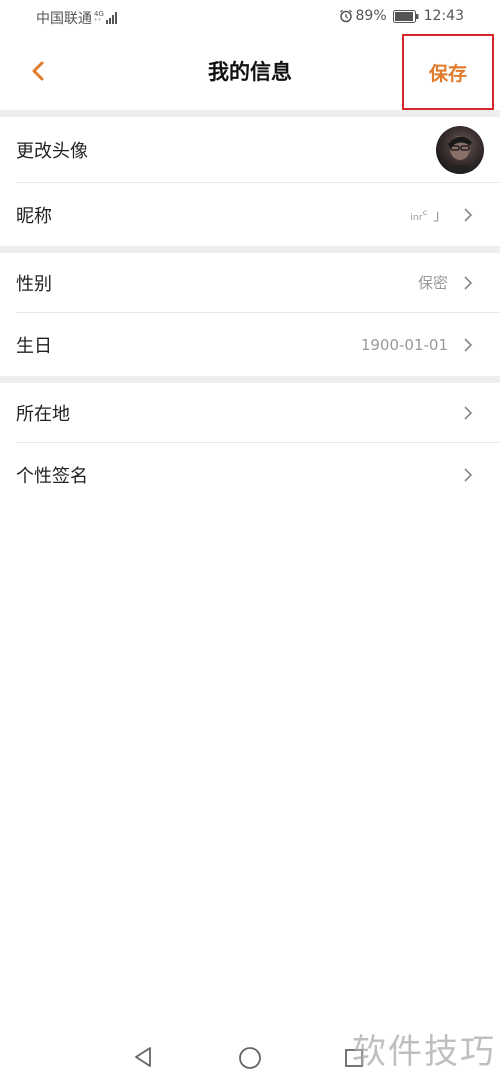 This screenshot has height=1083, width=500. Describe the element at coordinates (250, 214) in the screenshot. I see `nickname-row: 昵称 ᵢₙᵣᶜ 」` at that location.